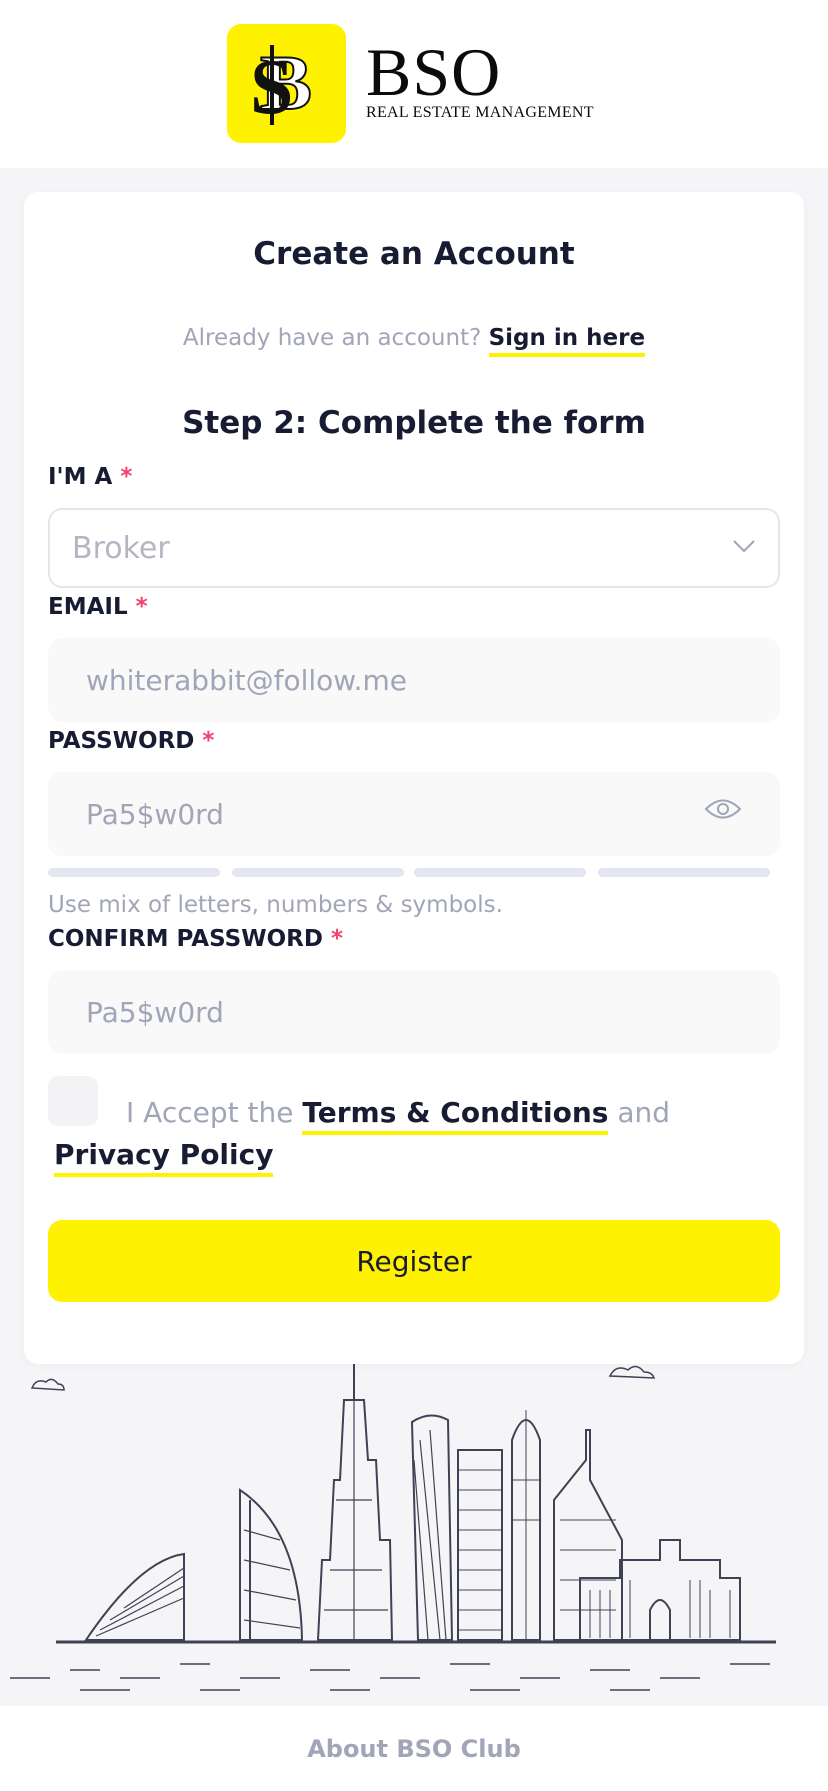  I want to click on signin-prompt: Already have an account? Sign in here, so click(414, 341).